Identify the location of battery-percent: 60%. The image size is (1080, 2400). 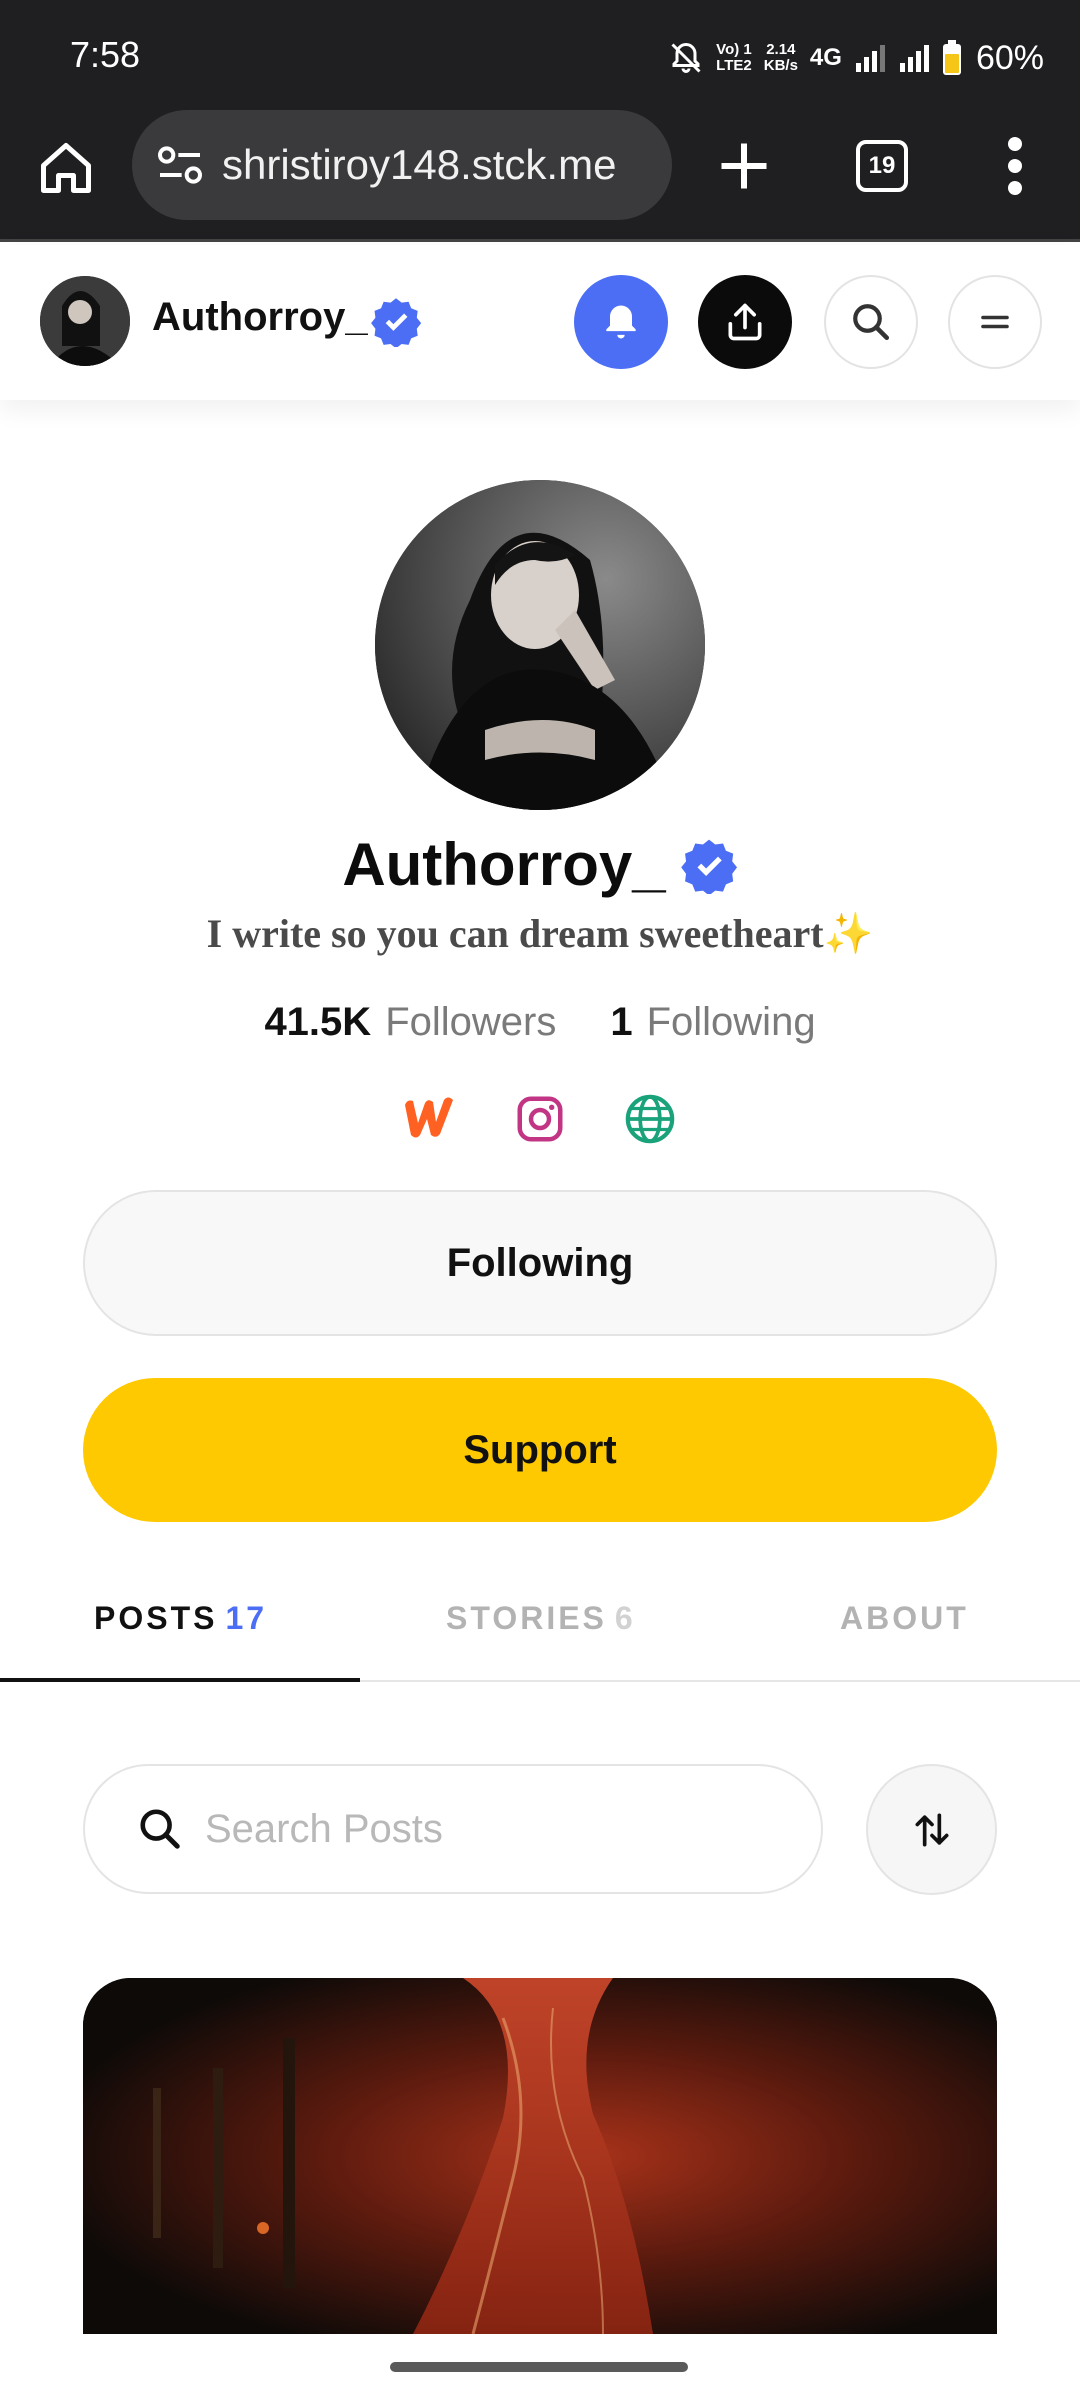
(1009, 57).